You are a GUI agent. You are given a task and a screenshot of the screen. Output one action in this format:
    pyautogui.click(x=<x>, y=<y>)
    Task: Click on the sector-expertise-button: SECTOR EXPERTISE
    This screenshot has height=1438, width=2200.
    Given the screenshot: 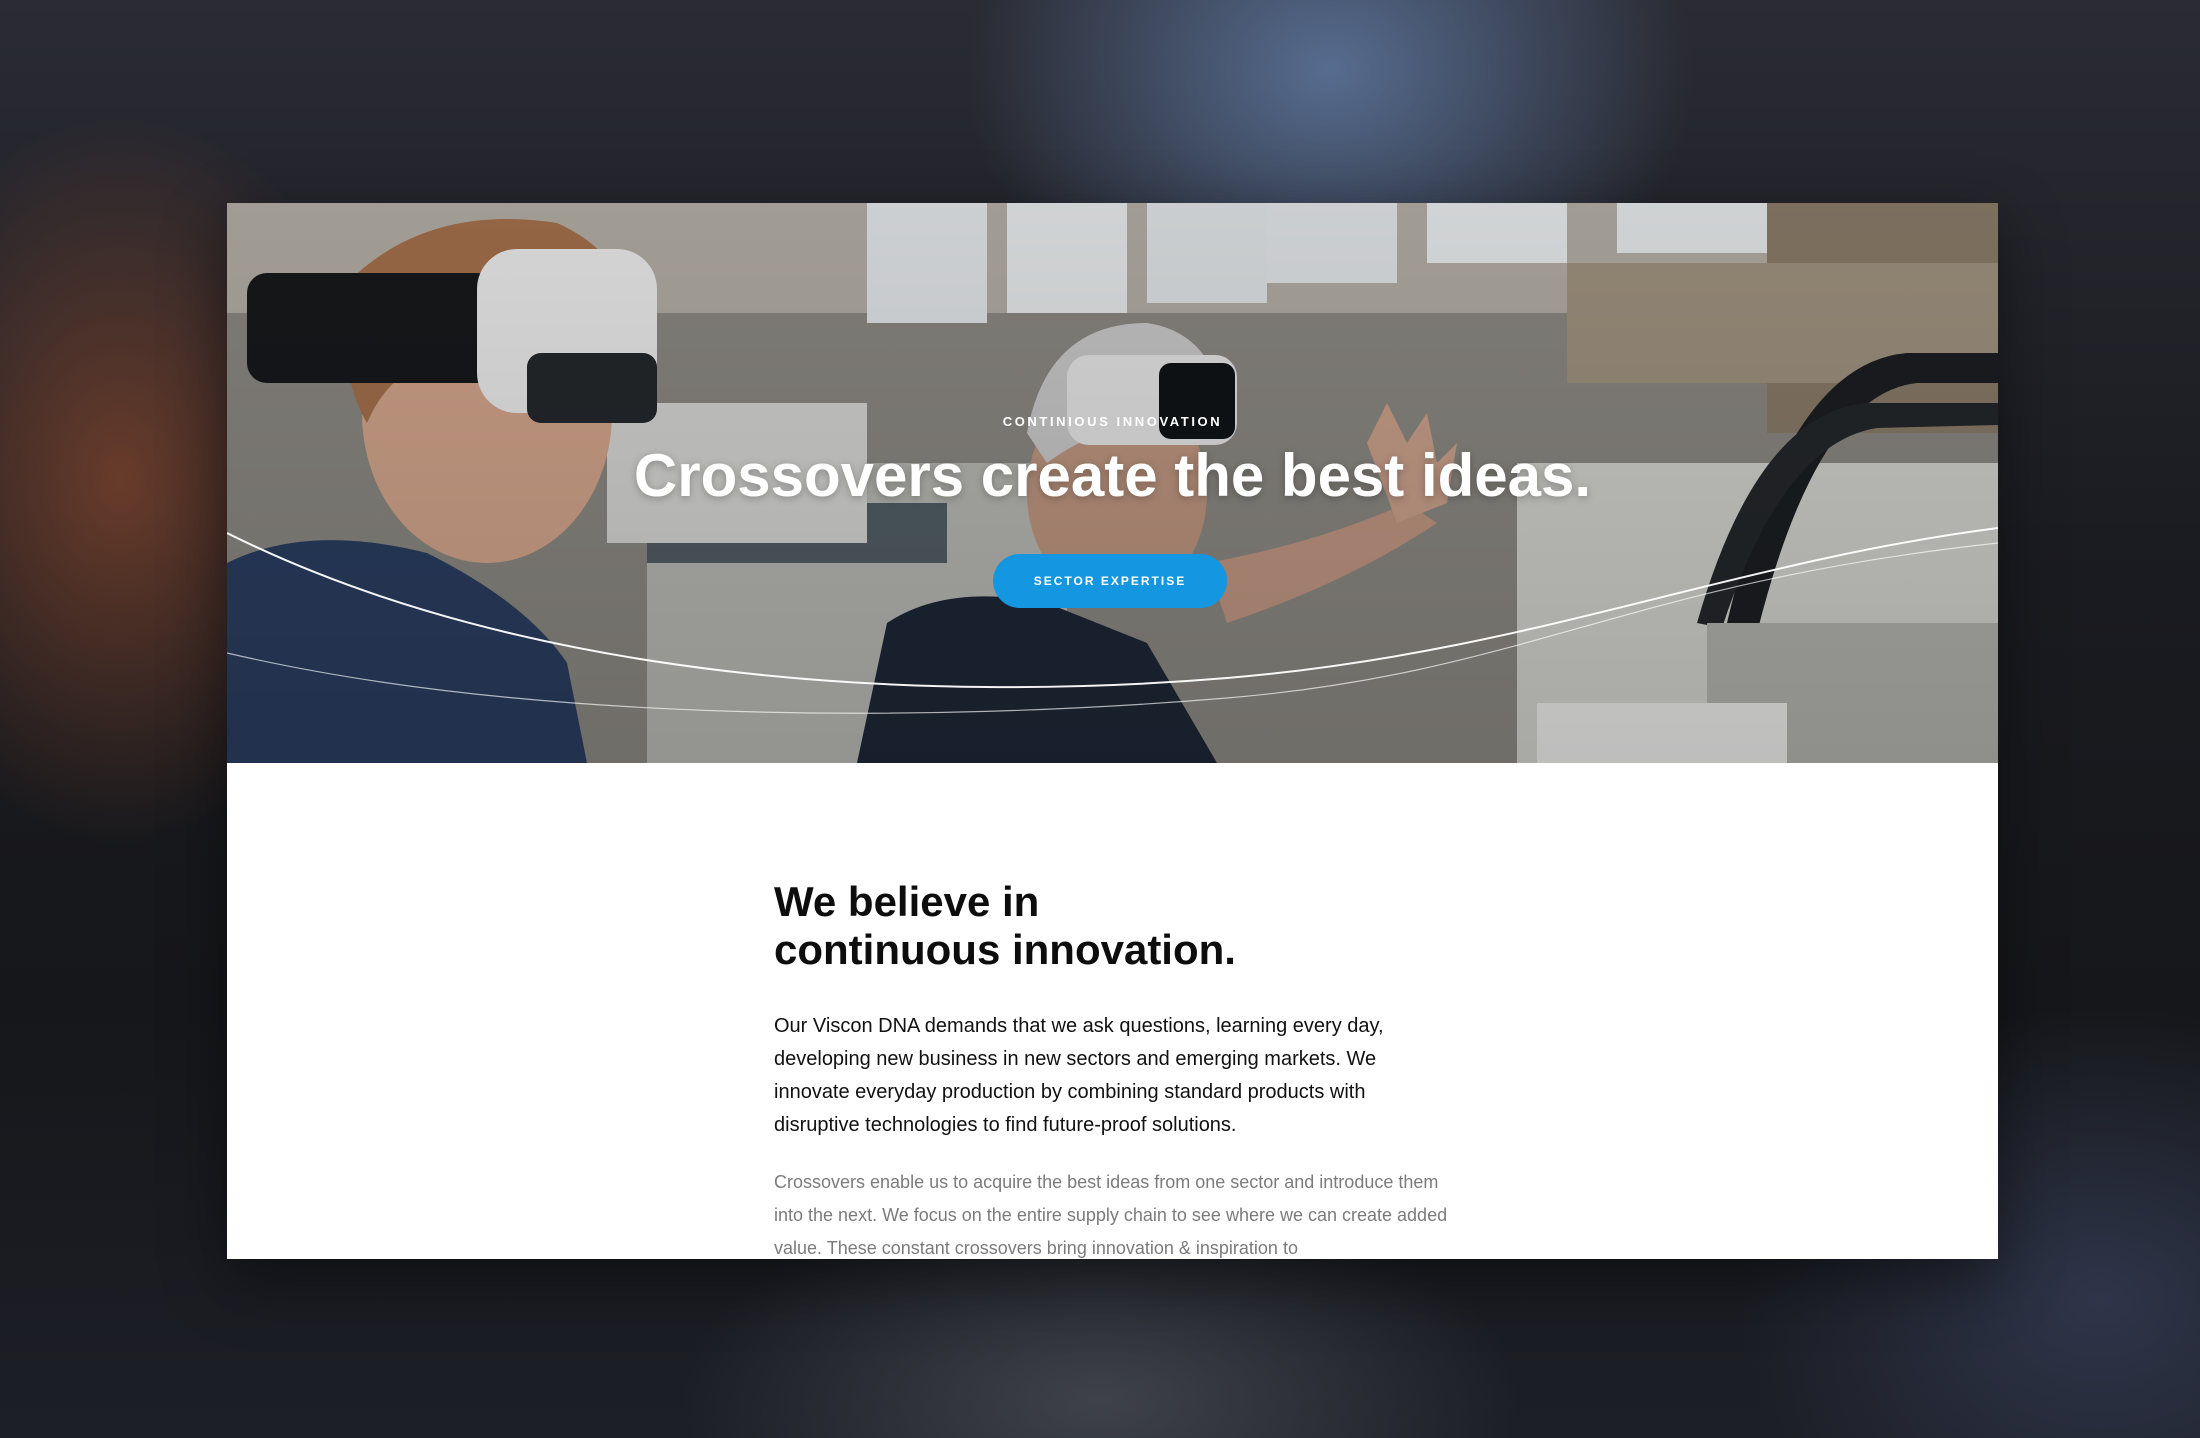 What is the action you would take?
    pyautogui.click(x=1110, y=581)
    